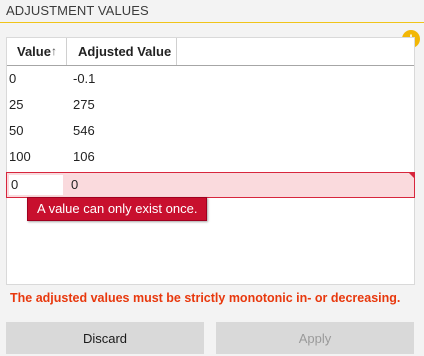 The width and height of the screenshot is (424, 356). Describe the element at coordinates (84, 157) in the screenshot. I see `cell-adjusted-value: 106` at that location.